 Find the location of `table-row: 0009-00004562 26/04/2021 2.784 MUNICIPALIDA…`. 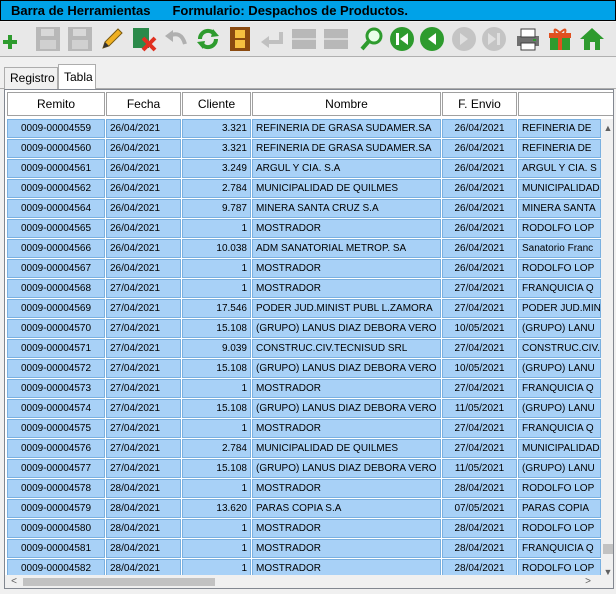

table-row: 0009-00004562 26/04/2021 2.784 MUNICIPALIDA… is located at coordinates (303, 189).